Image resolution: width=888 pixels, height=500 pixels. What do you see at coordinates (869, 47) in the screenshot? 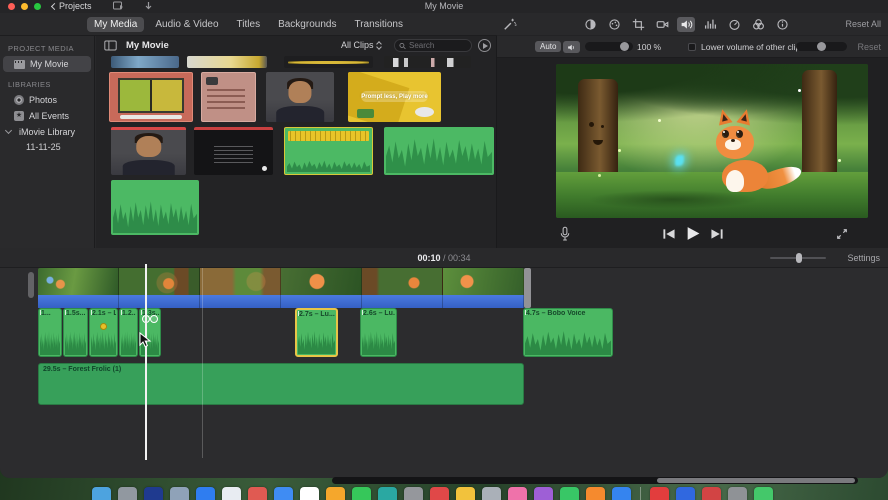
I see `reset-volume-button: Reset` at bounding box center [869, 47].